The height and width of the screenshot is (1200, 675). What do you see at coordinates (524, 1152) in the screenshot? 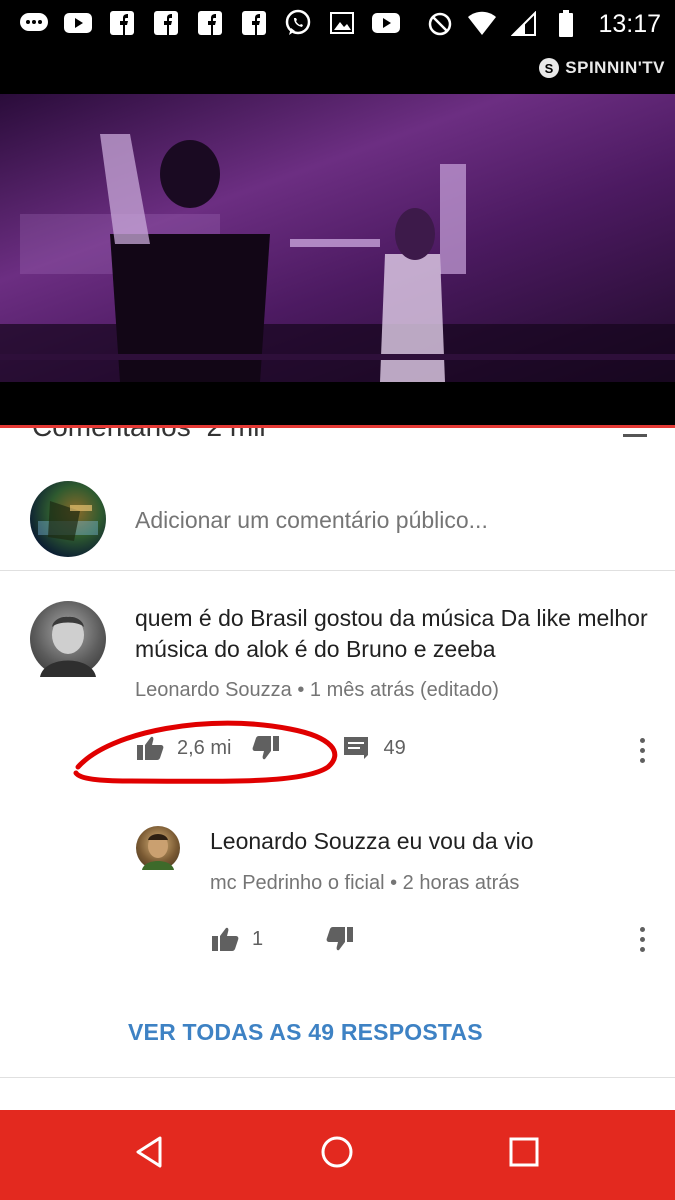
I see `recents-icon` at bounding box center [524, 1152].